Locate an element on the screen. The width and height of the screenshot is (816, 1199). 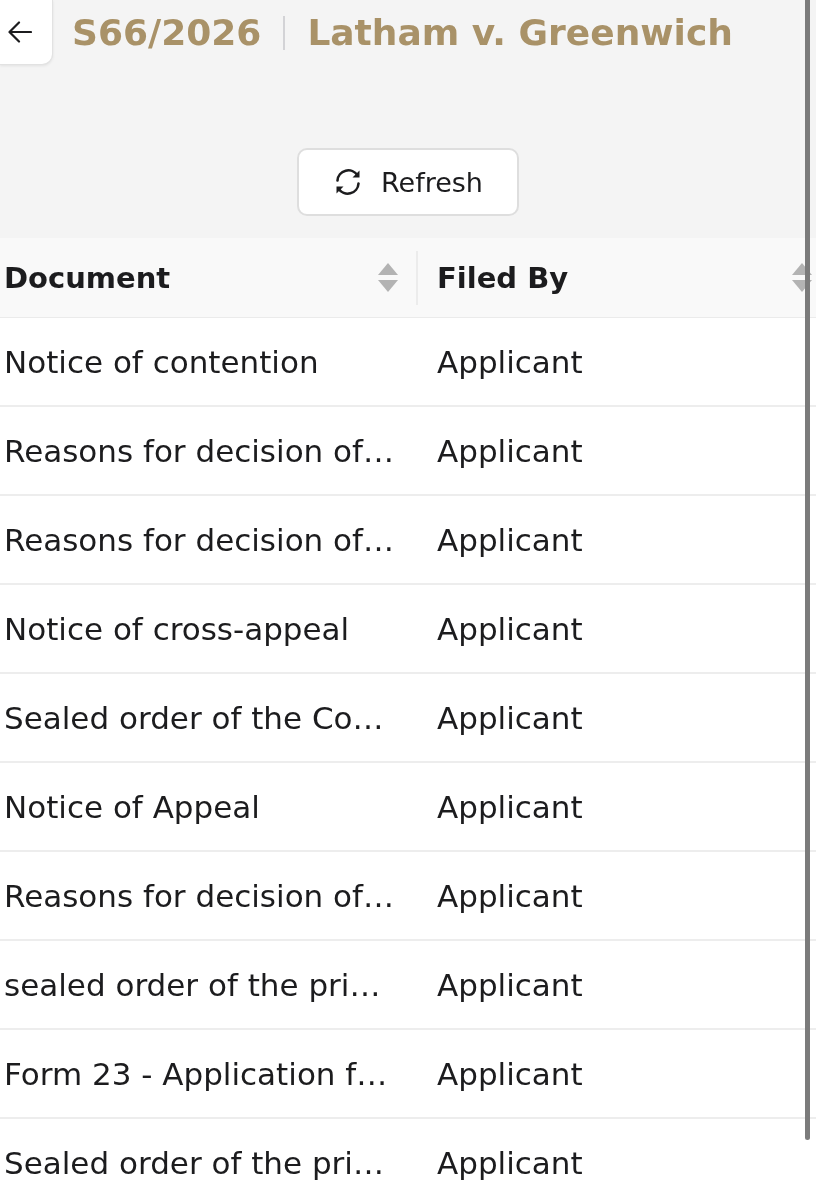
back-button is located at coordinates (26, 32).